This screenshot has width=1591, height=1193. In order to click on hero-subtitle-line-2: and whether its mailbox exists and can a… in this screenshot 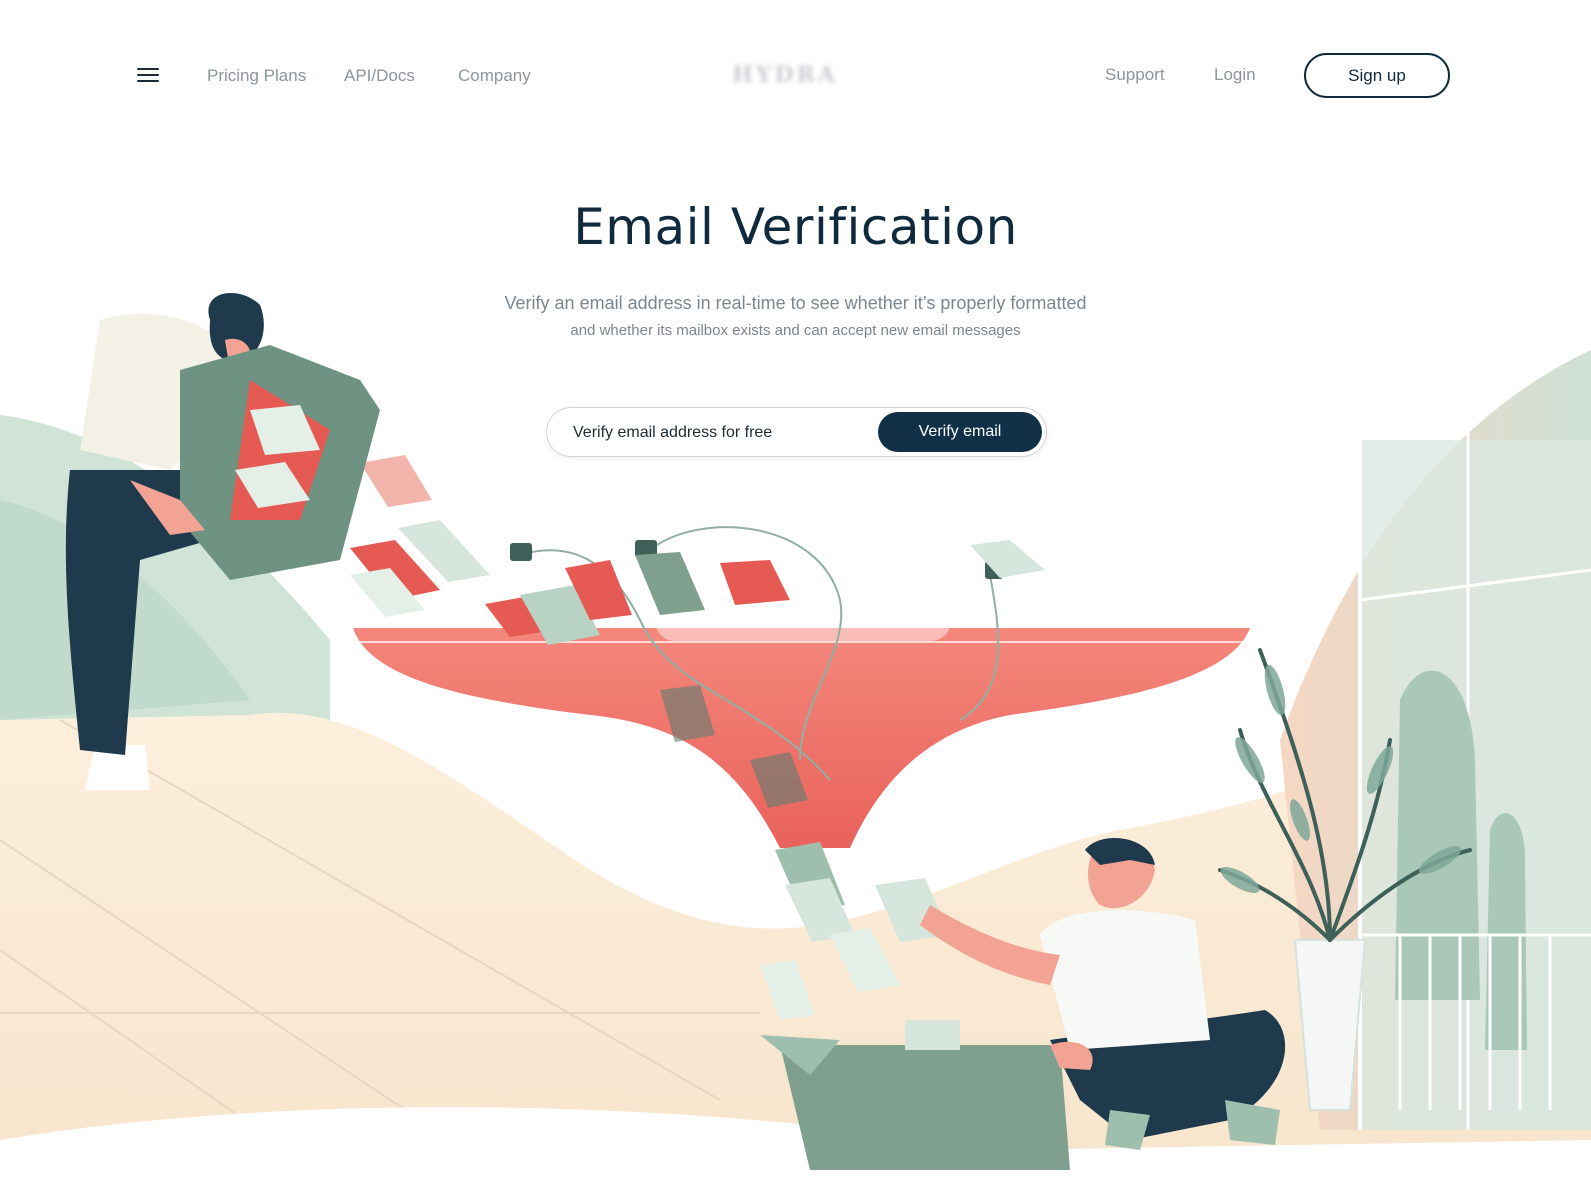, I will do `click(795, 330)`.